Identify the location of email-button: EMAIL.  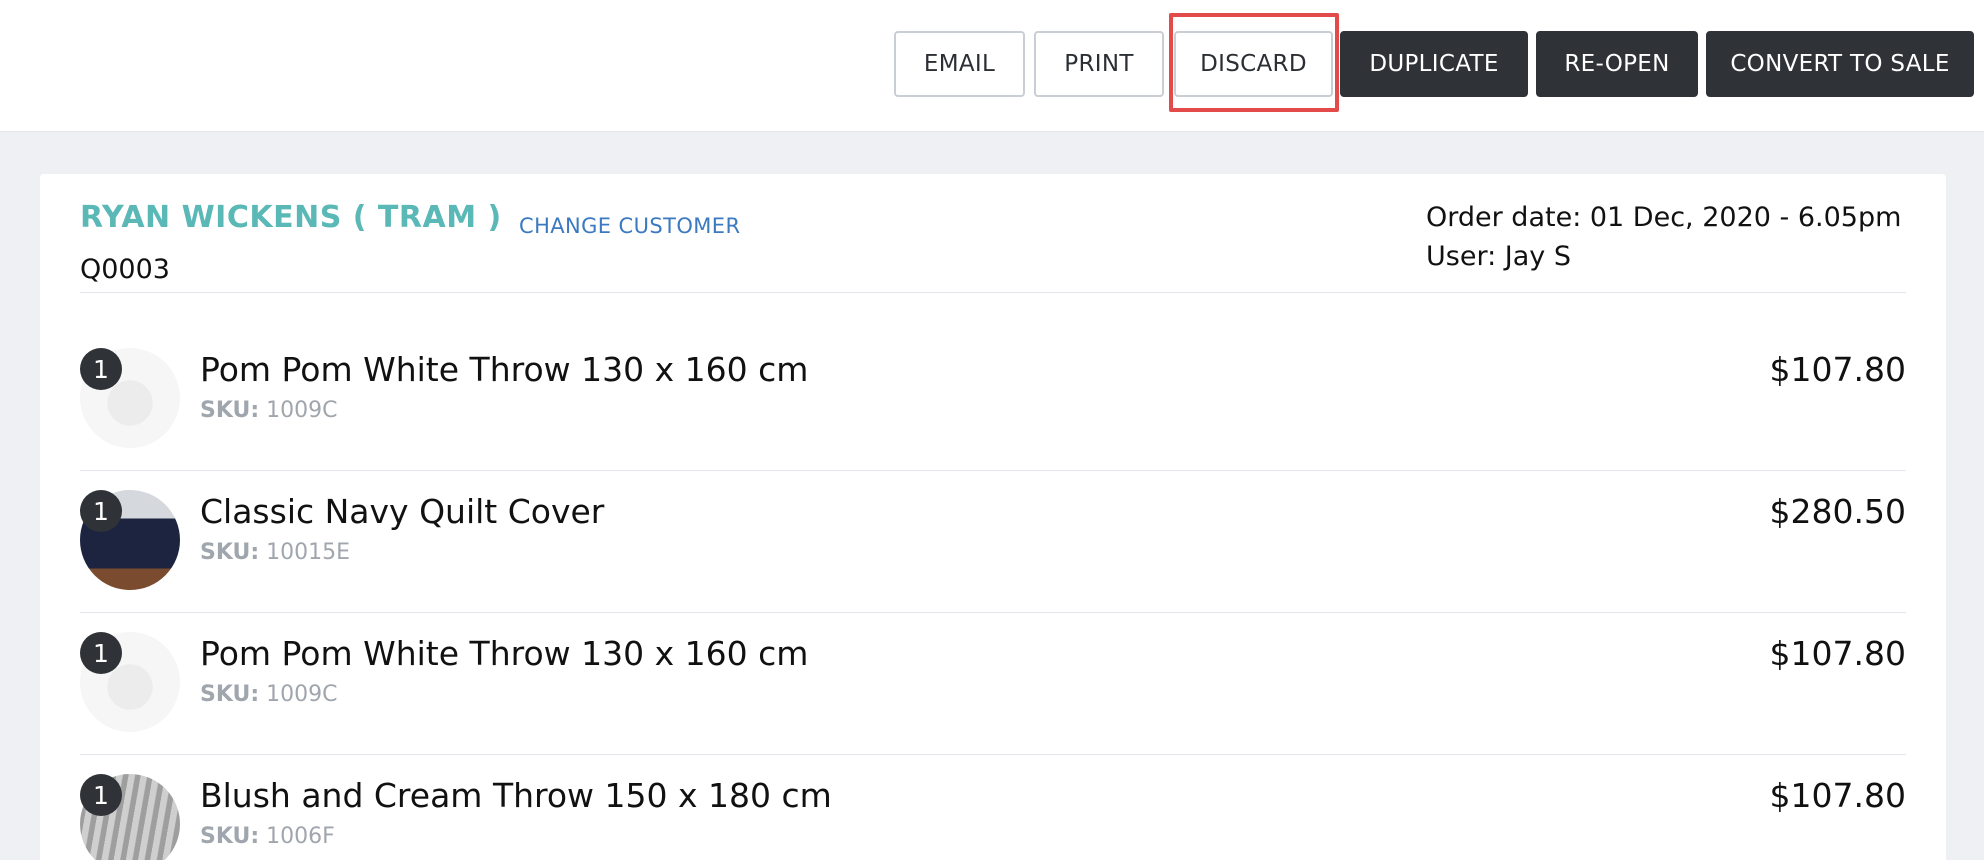
(959, 64).